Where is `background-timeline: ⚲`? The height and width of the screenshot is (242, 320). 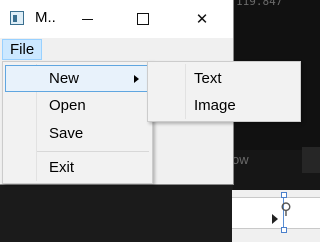
background-timeline: ⚲ is located at coordinates (276, 216).